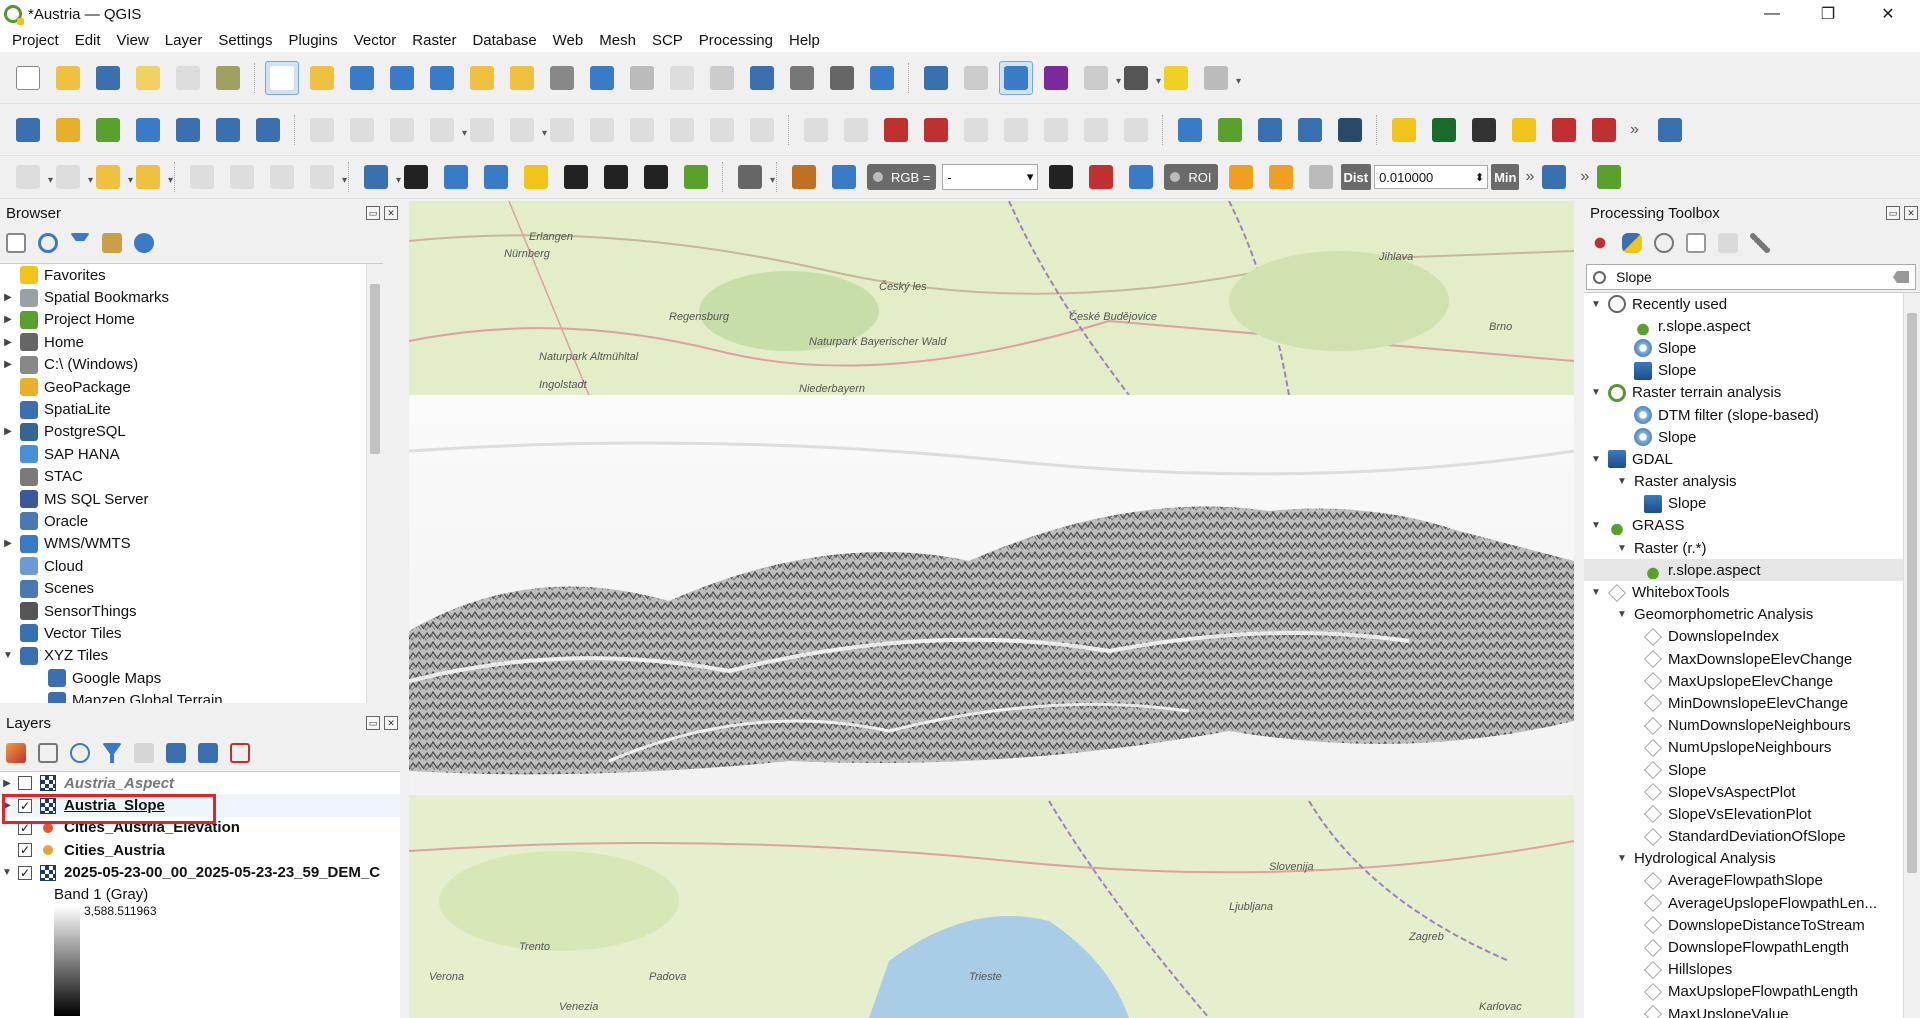 The image size is (1920, 1018). What do you see at coordinates (568, 40) in the screenshot?
I see `menu-web: Web` at bounding box center [568, 40].